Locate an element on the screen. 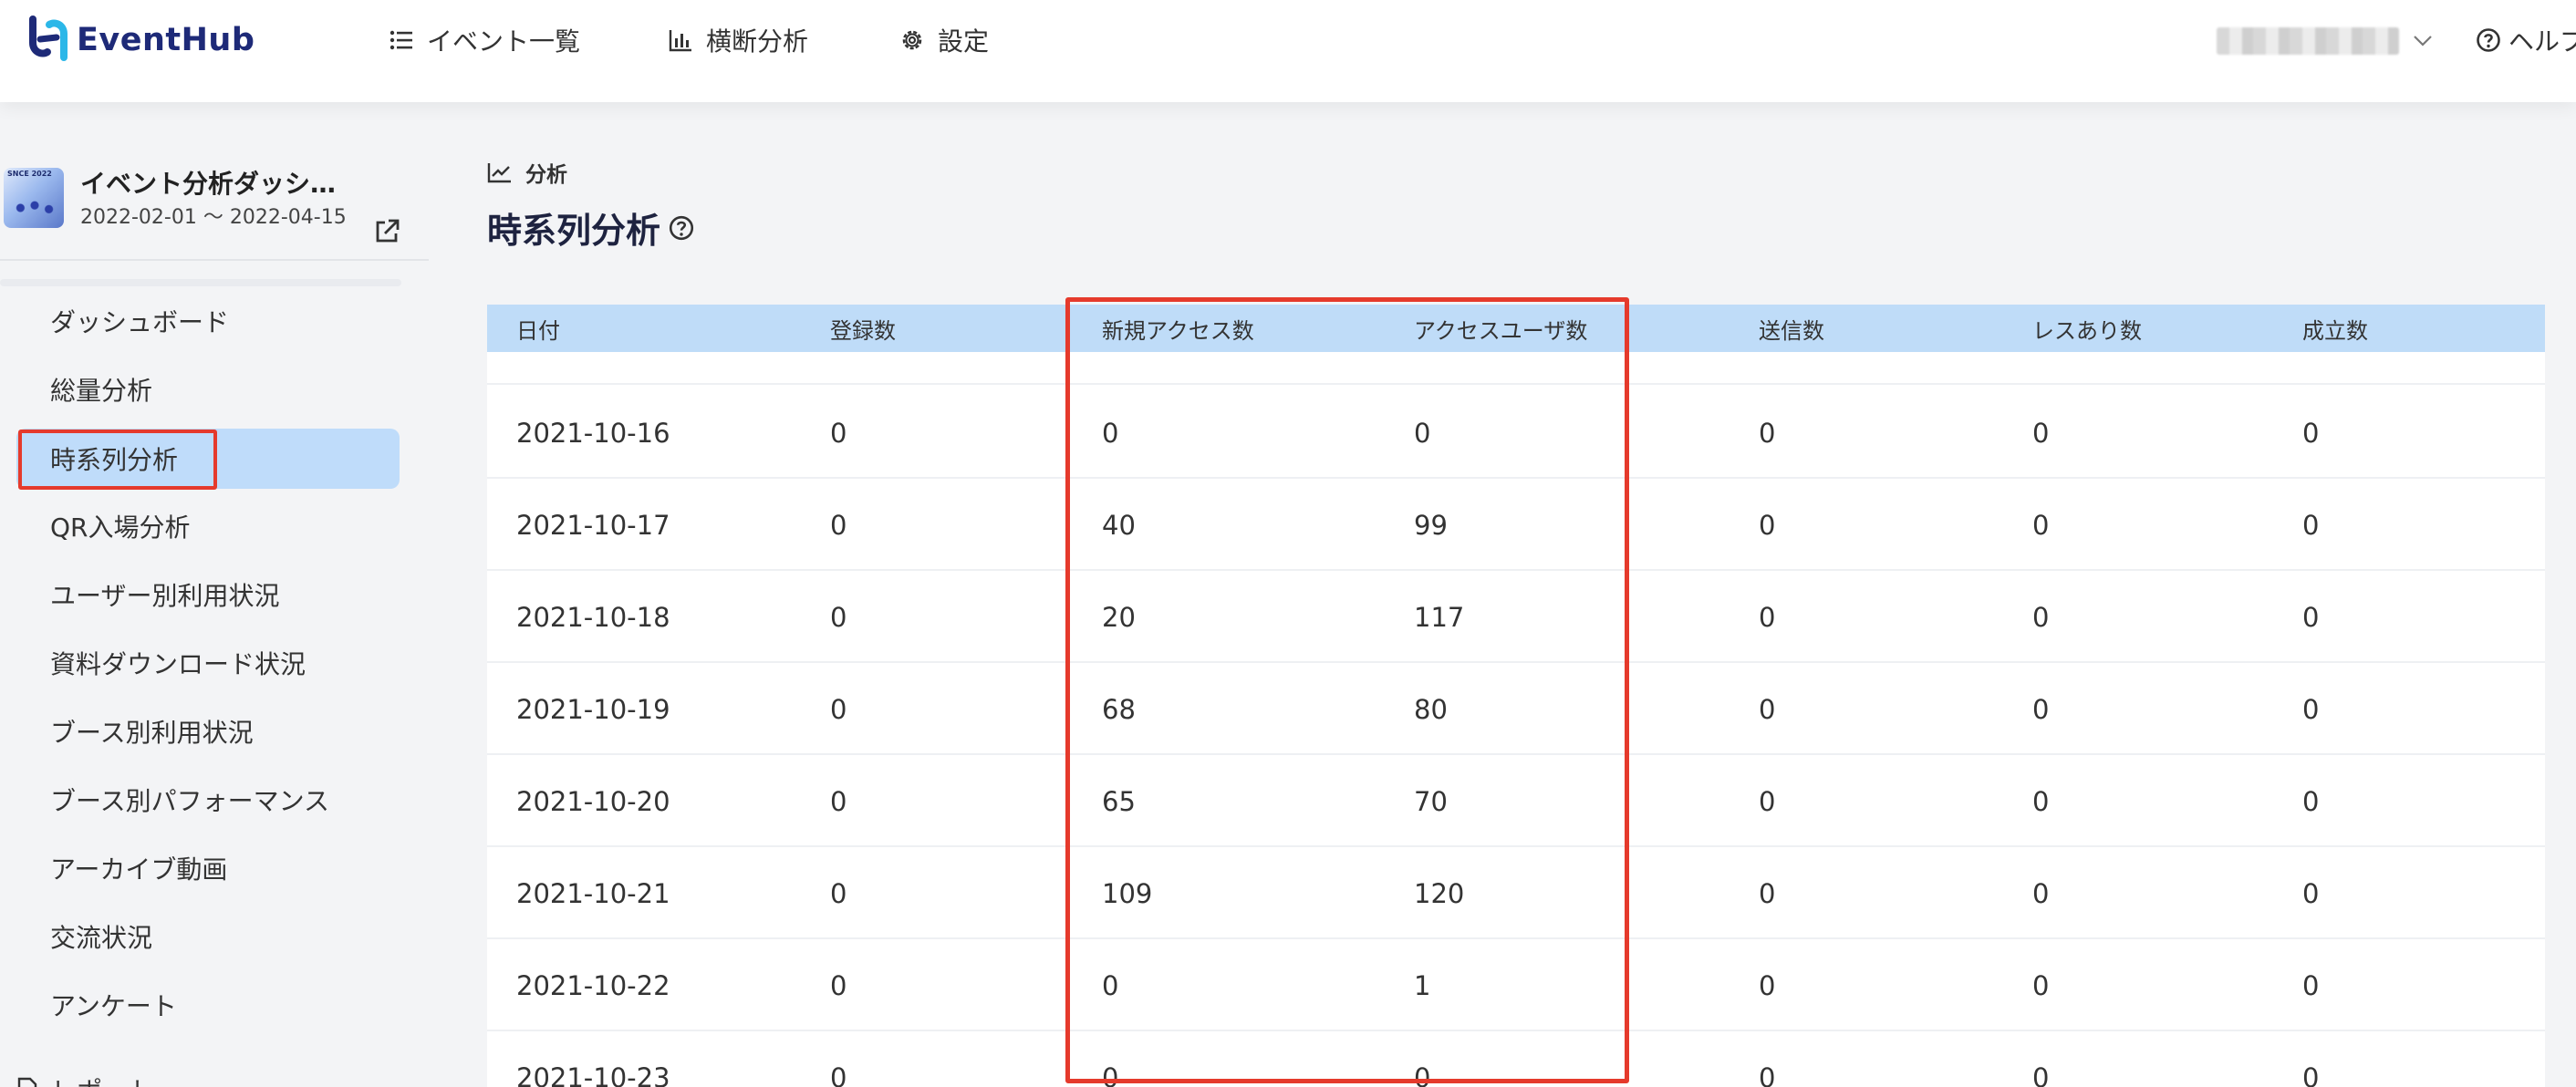  sidebar-item-survey: アンケート is located at coordinates (200, 1005).